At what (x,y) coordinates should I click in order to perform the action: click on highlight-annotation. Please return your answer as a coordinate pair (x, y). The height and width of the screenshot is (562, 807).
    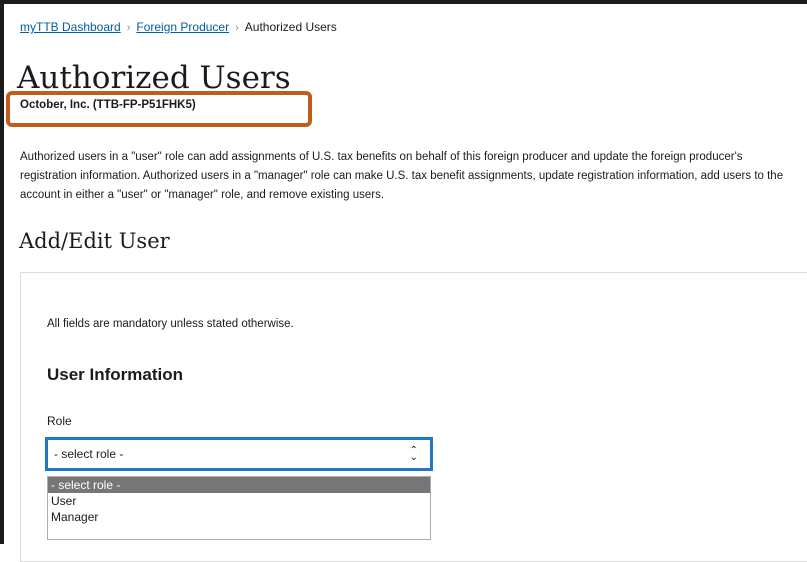
    Looking at the image, I should click on (159, 109).